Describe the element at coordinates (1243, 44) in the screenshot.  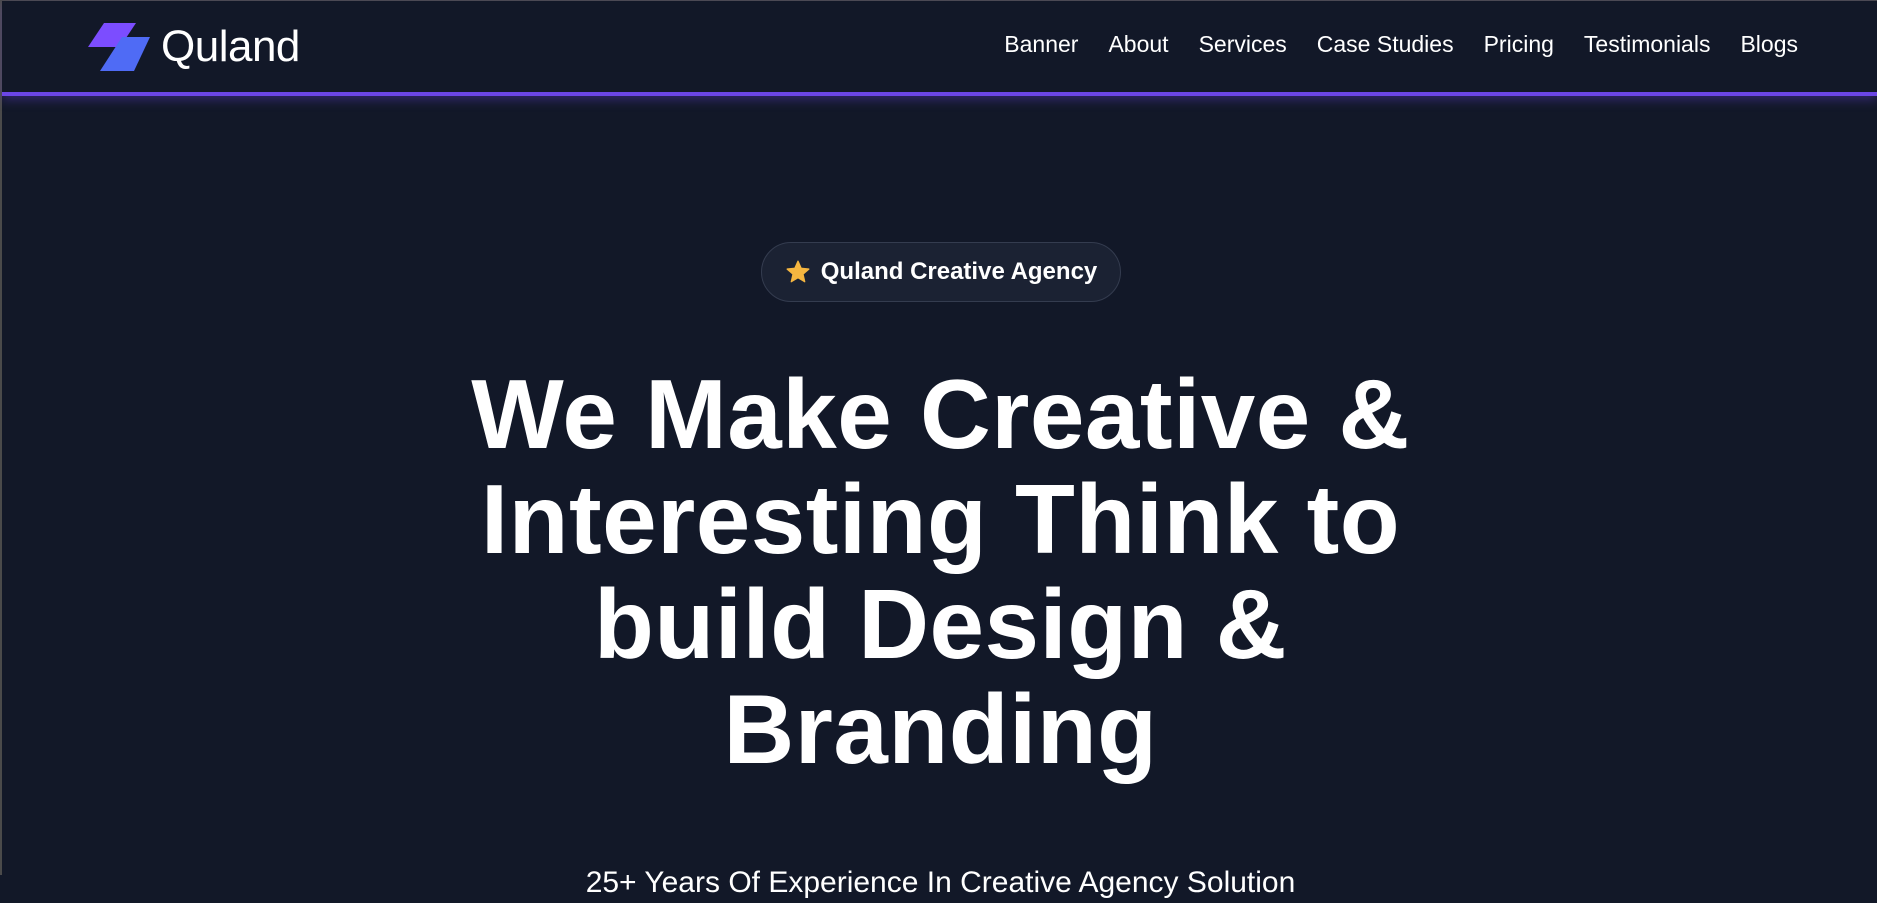
I see `nav-link-services: Services` at that location.